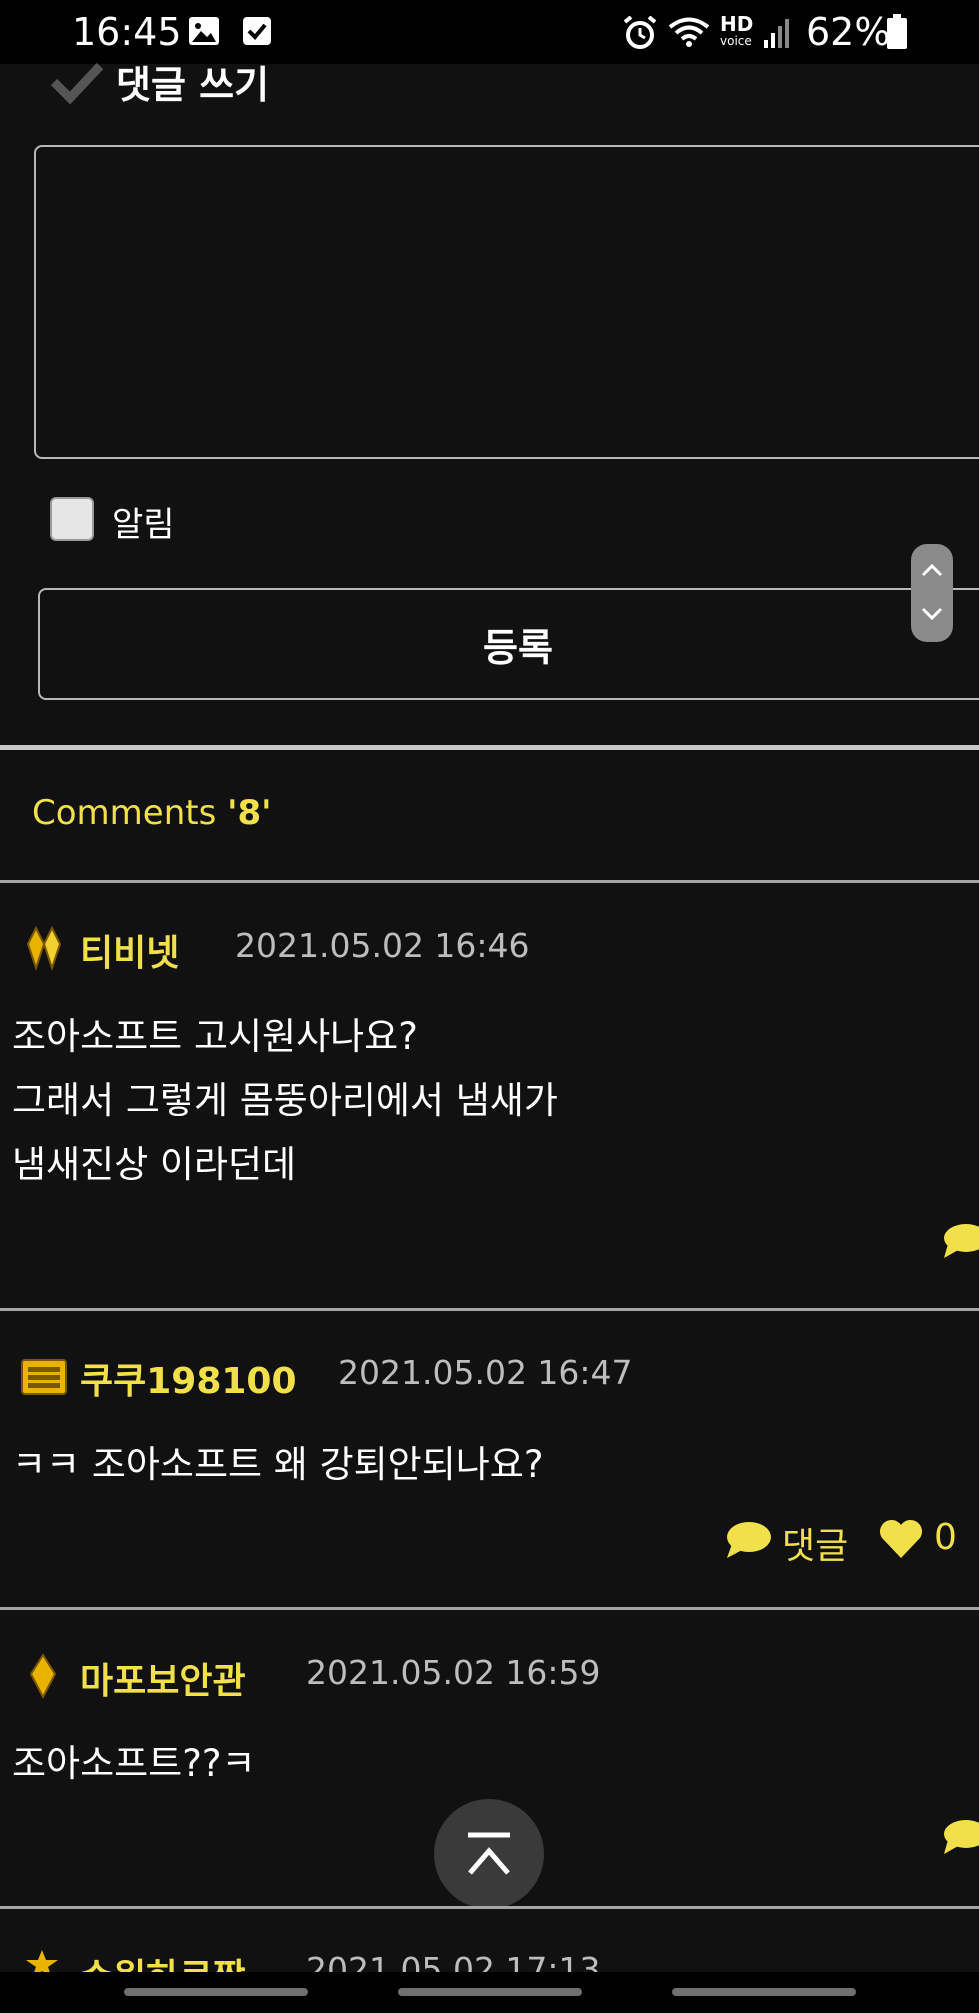 This screenshot has width=979, height=2013. I want to click on comment-author: 쿠쿠198100, so click(188, 1378).